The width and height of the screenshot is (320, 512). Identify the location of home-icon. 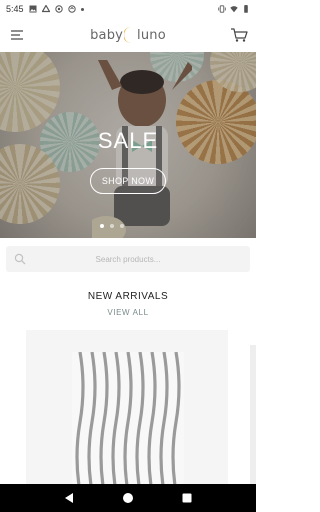
(128, 498).